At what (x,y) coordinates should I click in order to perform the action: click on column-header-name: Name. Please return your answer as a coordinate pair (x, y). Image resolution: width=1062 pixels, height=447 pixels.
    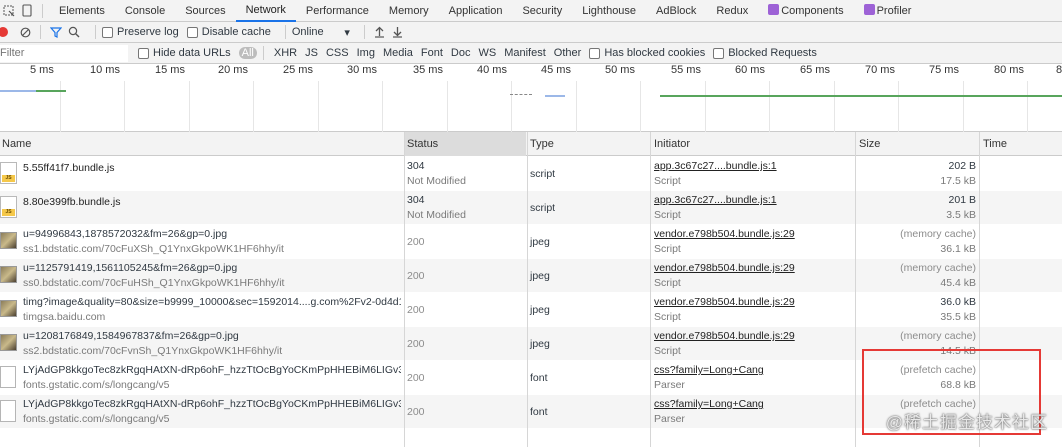
    Looking at the image, I should click on (202, 144).